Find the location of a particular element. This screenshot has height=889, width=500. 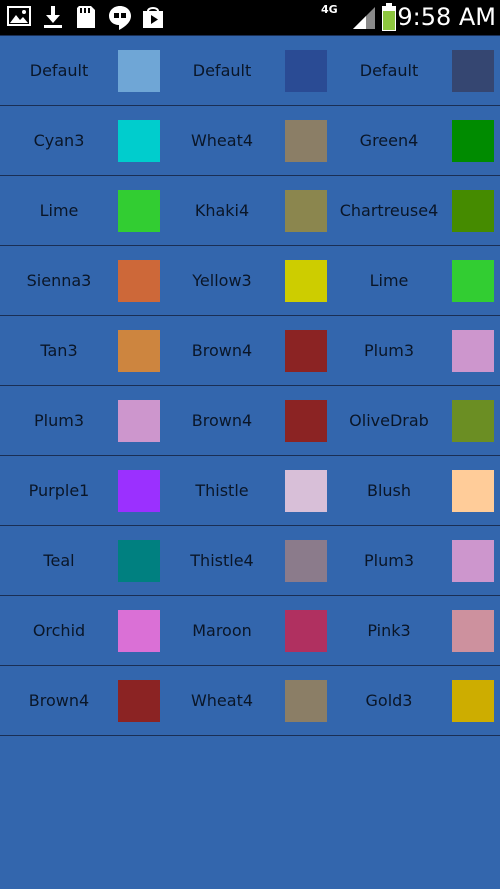

color-label: Thistle4 is located at coordinates (222, 560).